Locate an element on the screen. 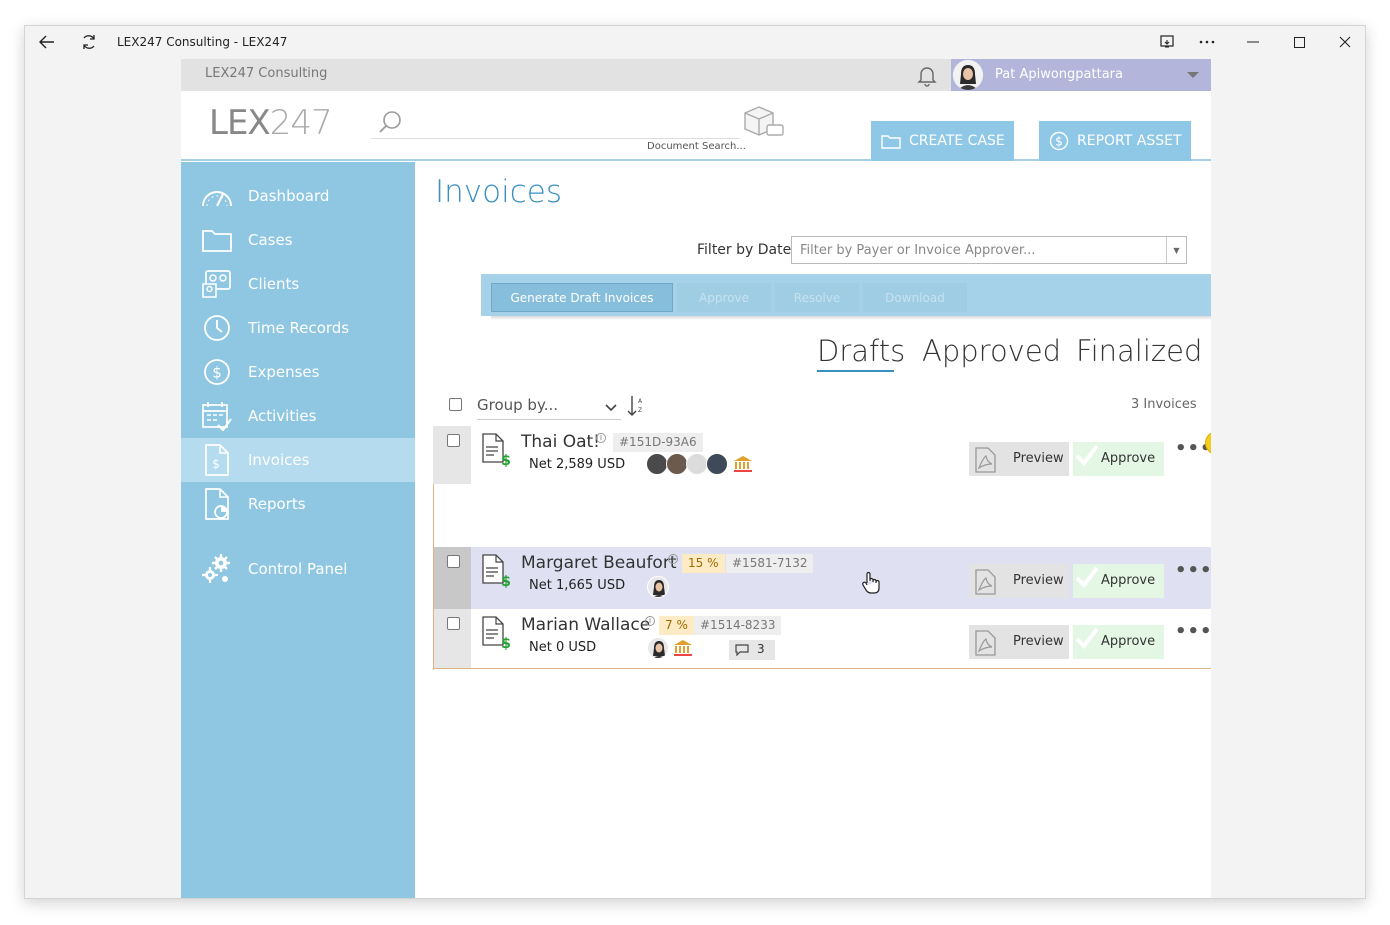 Image resolution: width=1390 pixels, height=925 pixels. top-bar: LEX247 Consulting Pat Apiwongpattara is located at coordinates (696, 75).